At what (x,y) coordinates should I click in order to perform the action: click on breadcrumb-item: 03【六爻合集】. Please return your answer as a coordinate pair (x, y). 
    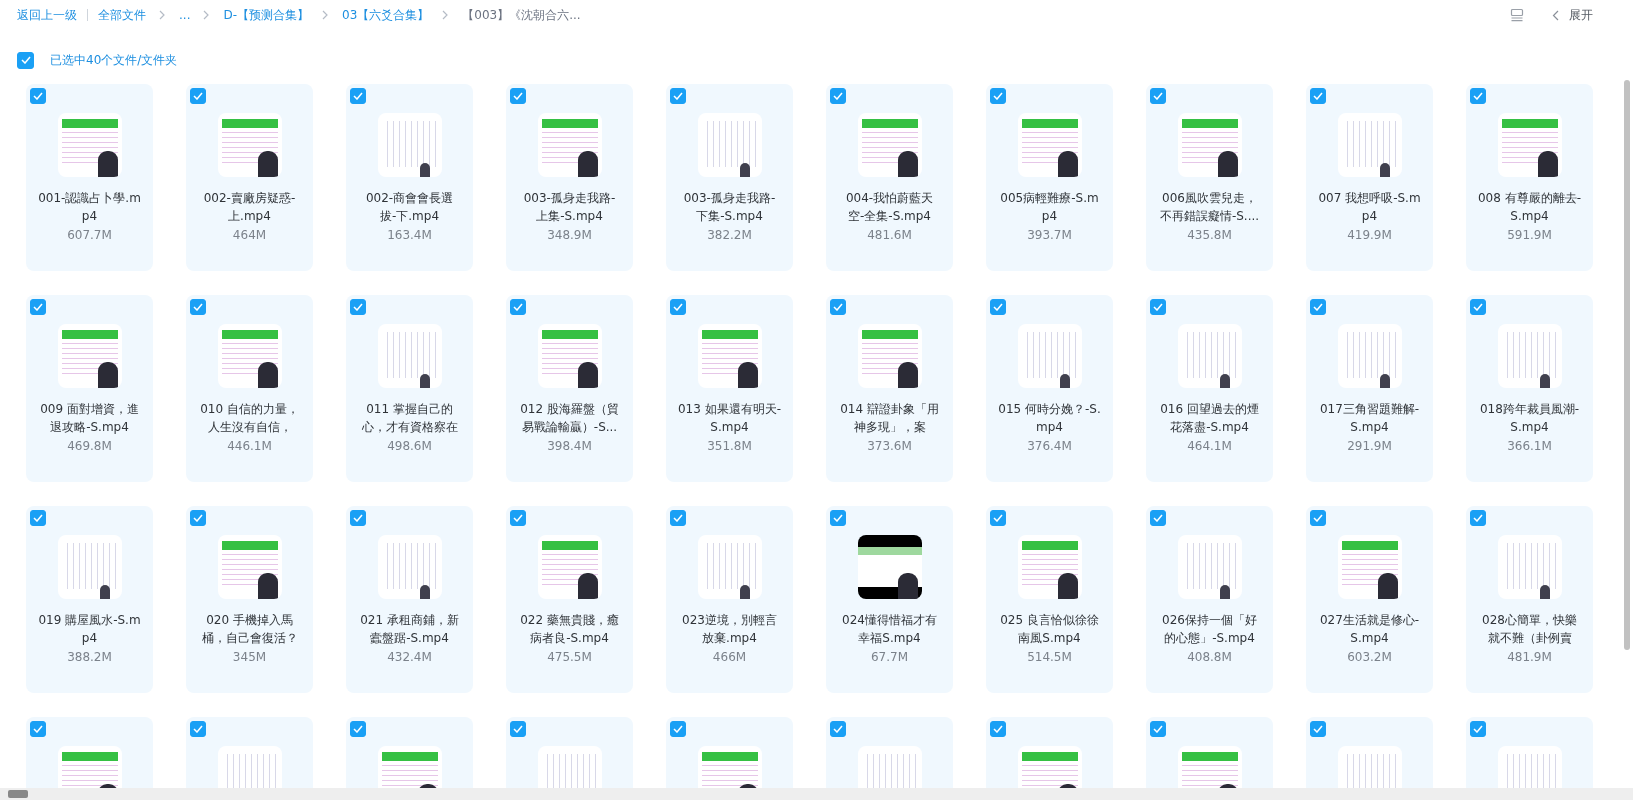
    Looking at the image, I should click on (386, 15).